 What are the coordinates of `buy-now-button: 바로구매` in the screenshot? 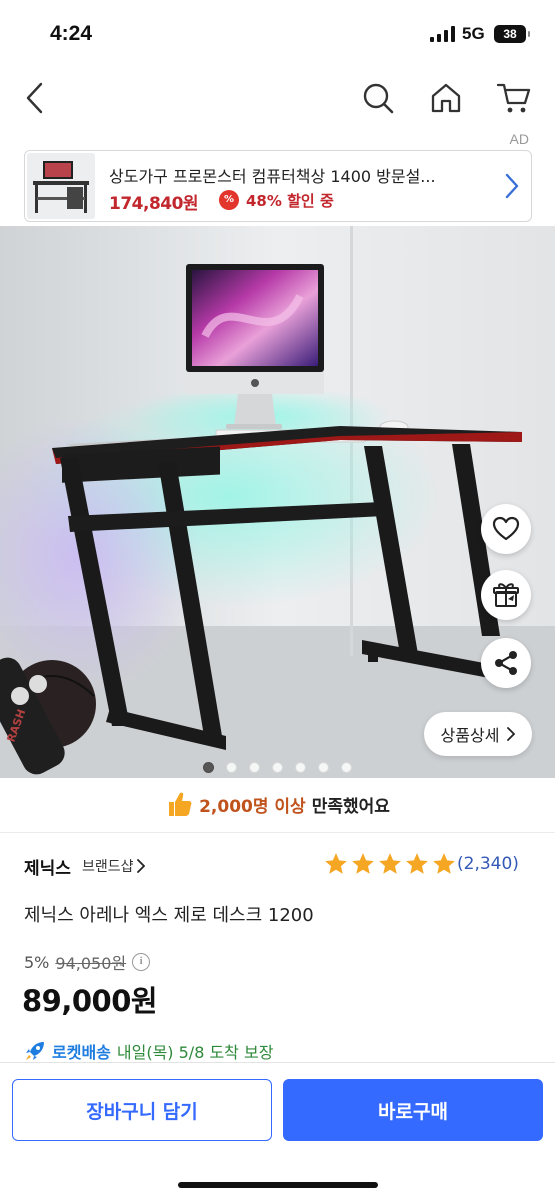 It's located at (413, 1110).